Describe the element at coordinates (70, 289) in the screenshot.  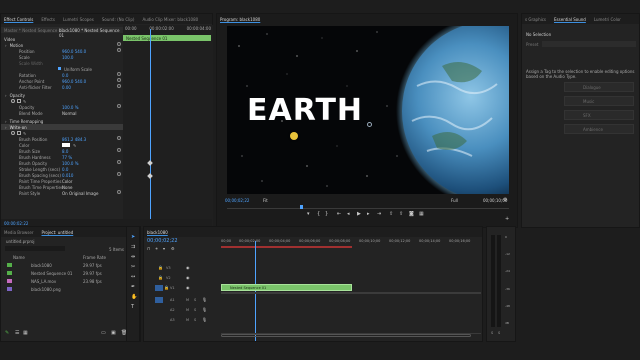
I see `list-item: black1080.png` at that location.